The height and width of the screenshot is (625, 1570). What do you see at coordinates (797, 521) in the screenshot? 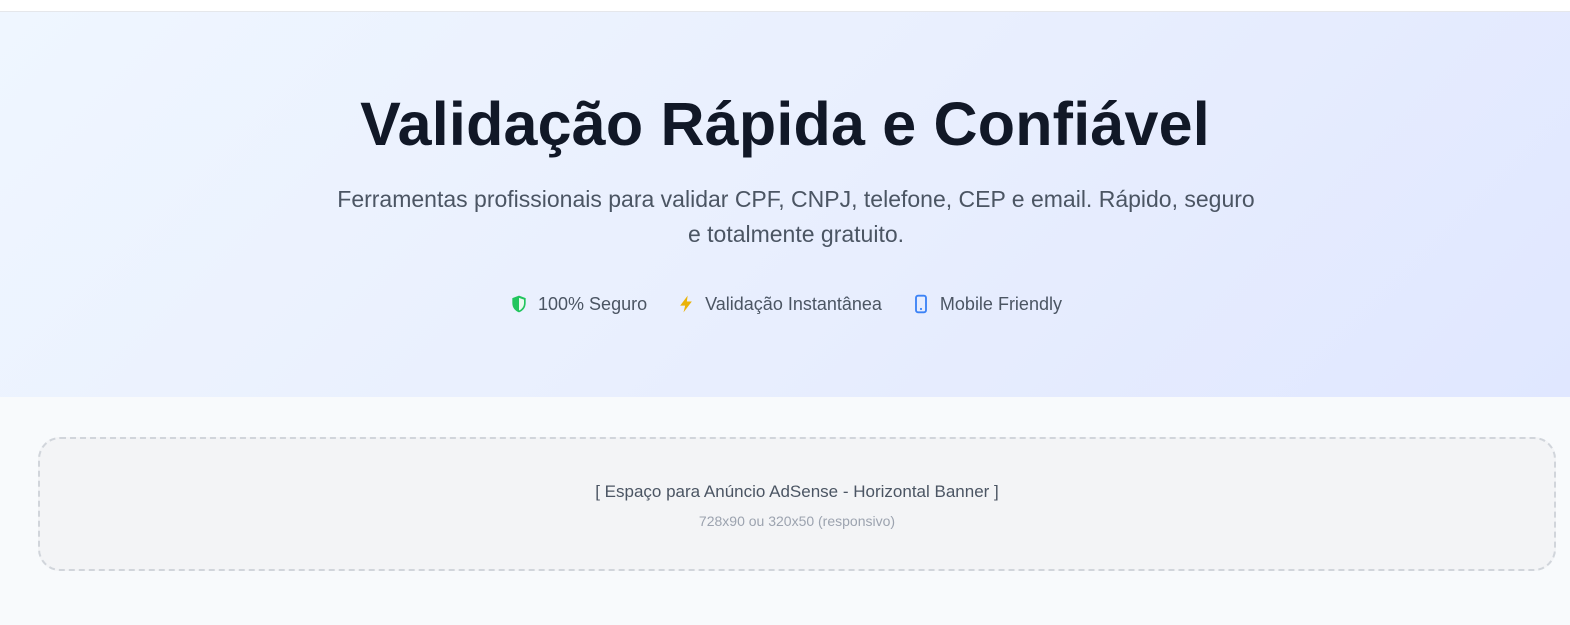
I see `ad-placeholder-size: 728x90 ou 320x50 (responsivo)` at bounding box center [797, 521].